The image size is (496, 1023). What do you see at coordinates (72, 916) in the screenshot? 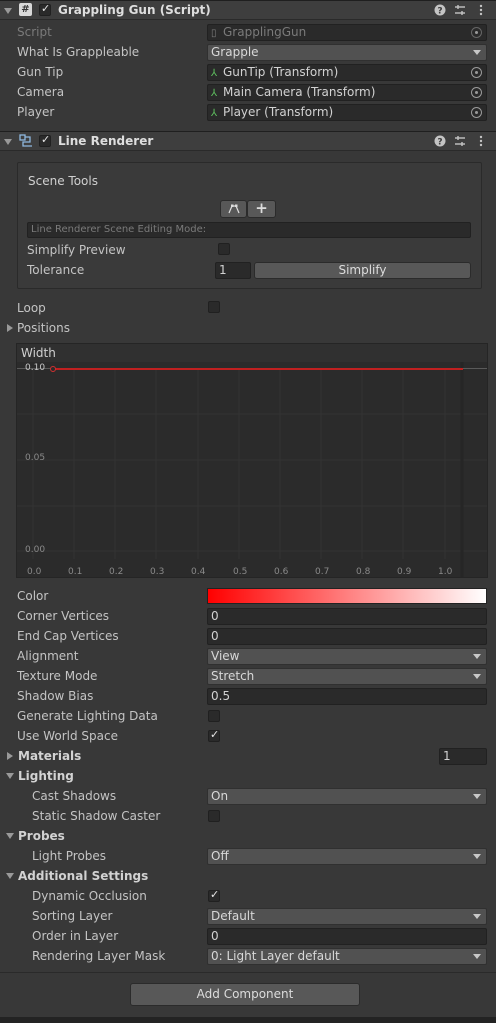
I see `sorting-layer-label: Sorting Layer` at bounding box center [72, 916].